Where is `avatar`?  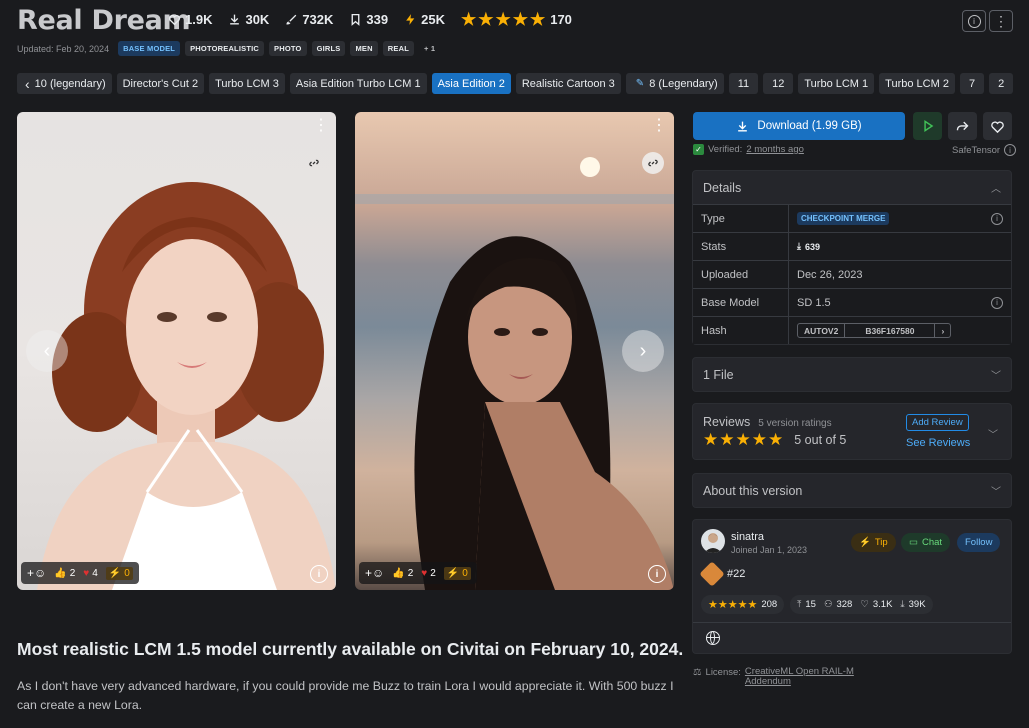 avatar is located at coordinates (713, 541).